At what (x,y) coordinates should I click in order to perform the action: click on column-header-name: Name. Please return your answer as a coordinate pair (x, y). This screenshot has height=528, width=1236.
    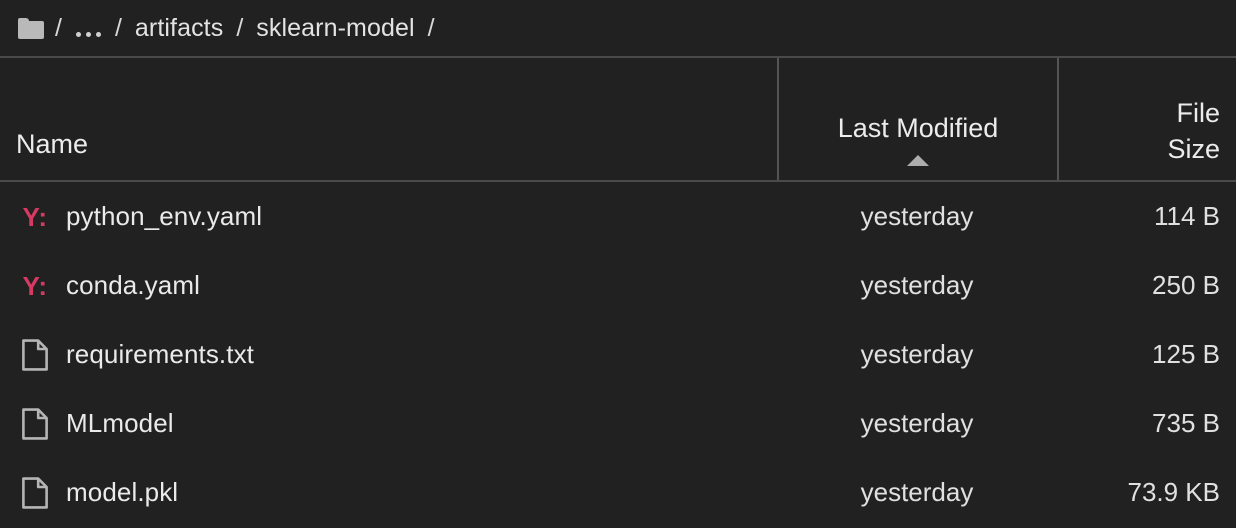
    Looking at the image, I should click on (388, 119).